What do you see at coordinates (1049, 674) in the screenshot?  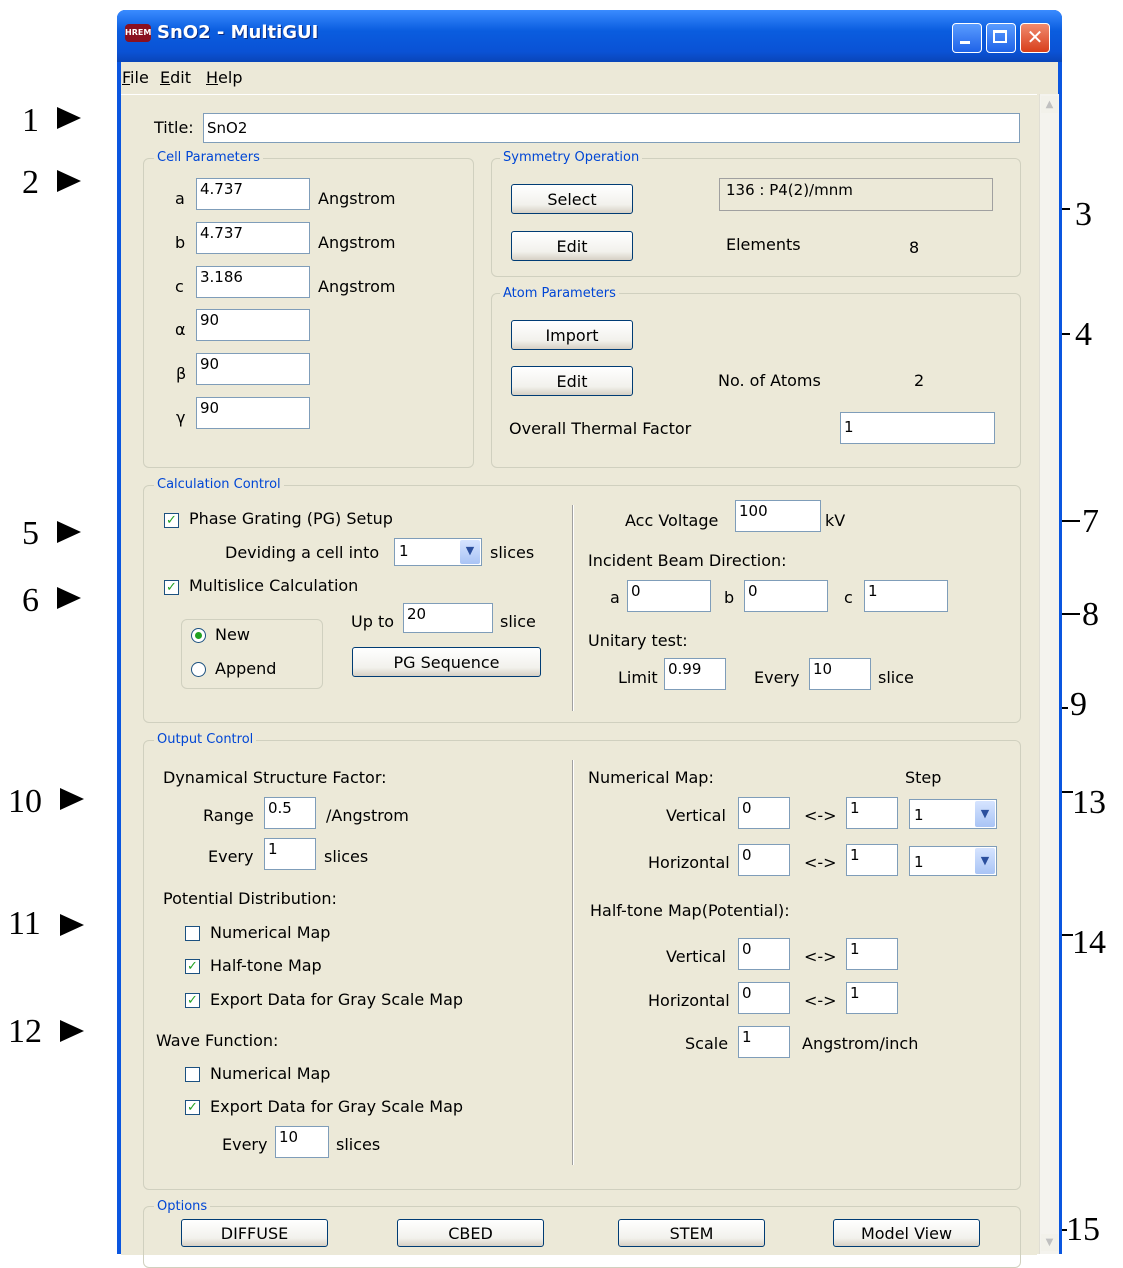 I see `vertical-scrollbar: ▲ ▼` at bounding box center [1049, 674].